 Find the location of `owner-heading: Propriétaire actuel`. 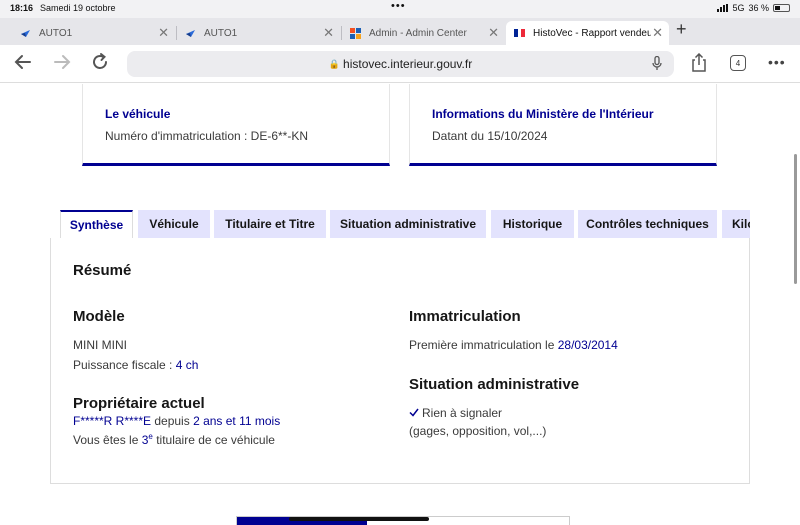

owner-heading: Propriétaire actuel is located at coordinates (139, 403).